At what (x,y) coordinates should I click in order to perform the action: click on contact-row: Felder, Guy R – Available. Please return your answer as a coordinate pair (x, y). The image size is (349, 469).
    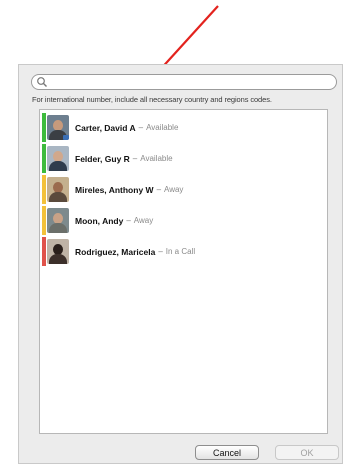
    Looking at the image, I should click on (117, 158).